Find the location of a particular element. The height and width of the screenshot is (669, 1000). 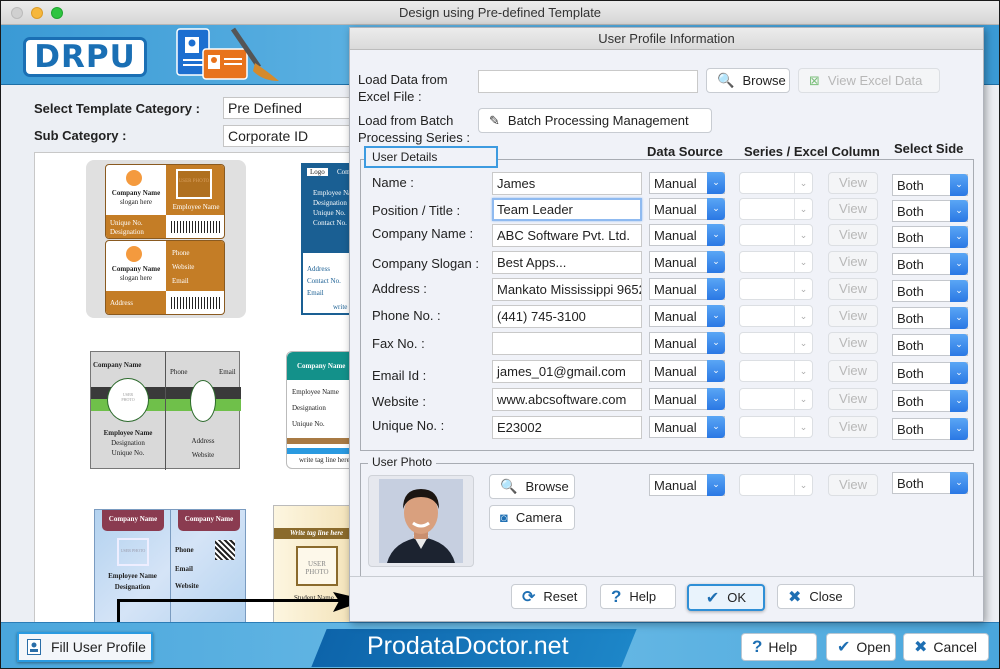

dialog-help-button: ? Help is located at coordinates (638, 596).